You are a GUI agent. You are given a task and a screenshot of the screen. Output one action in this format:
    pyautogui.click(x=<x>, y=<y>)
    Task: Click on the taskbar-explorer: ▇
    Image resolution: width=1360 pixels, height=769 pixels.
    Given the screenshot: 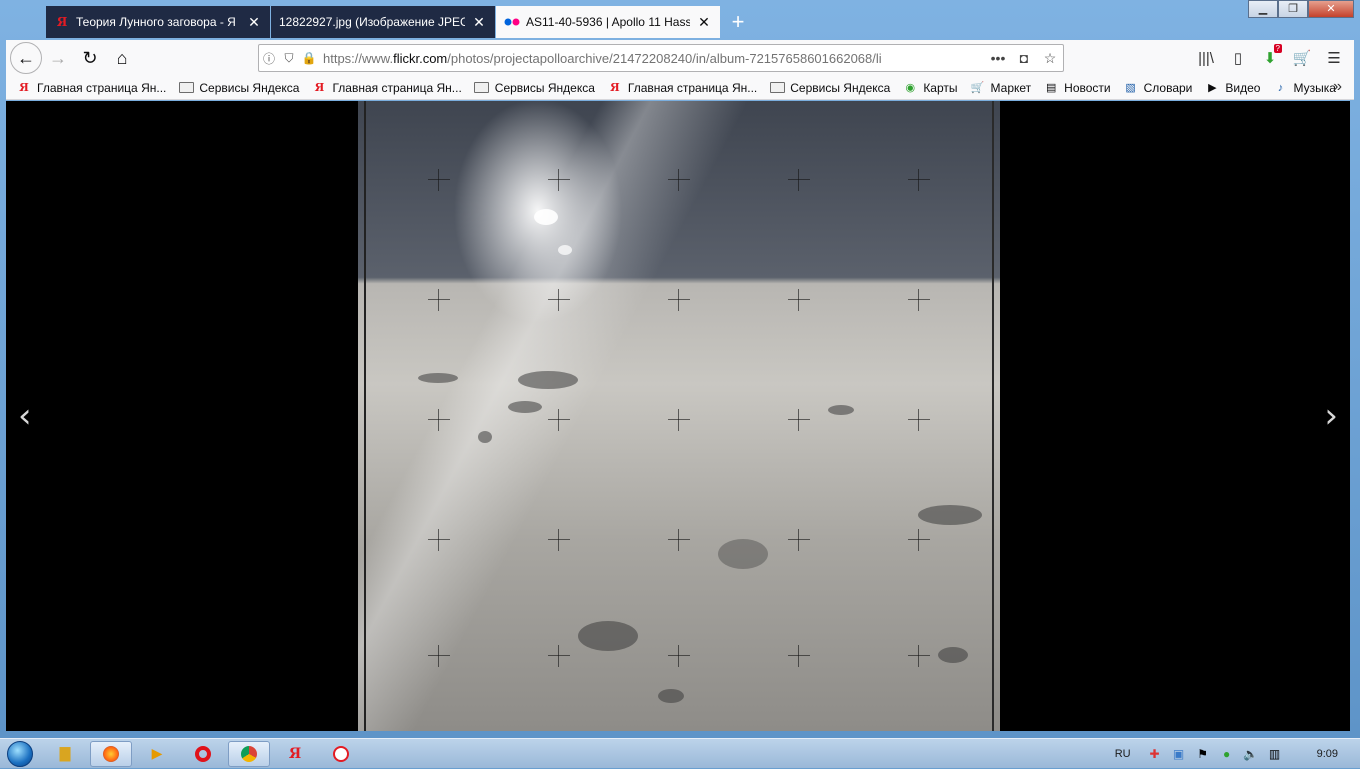 What is the action you would take?
    pyautogui.click(x=65, y=754)
    